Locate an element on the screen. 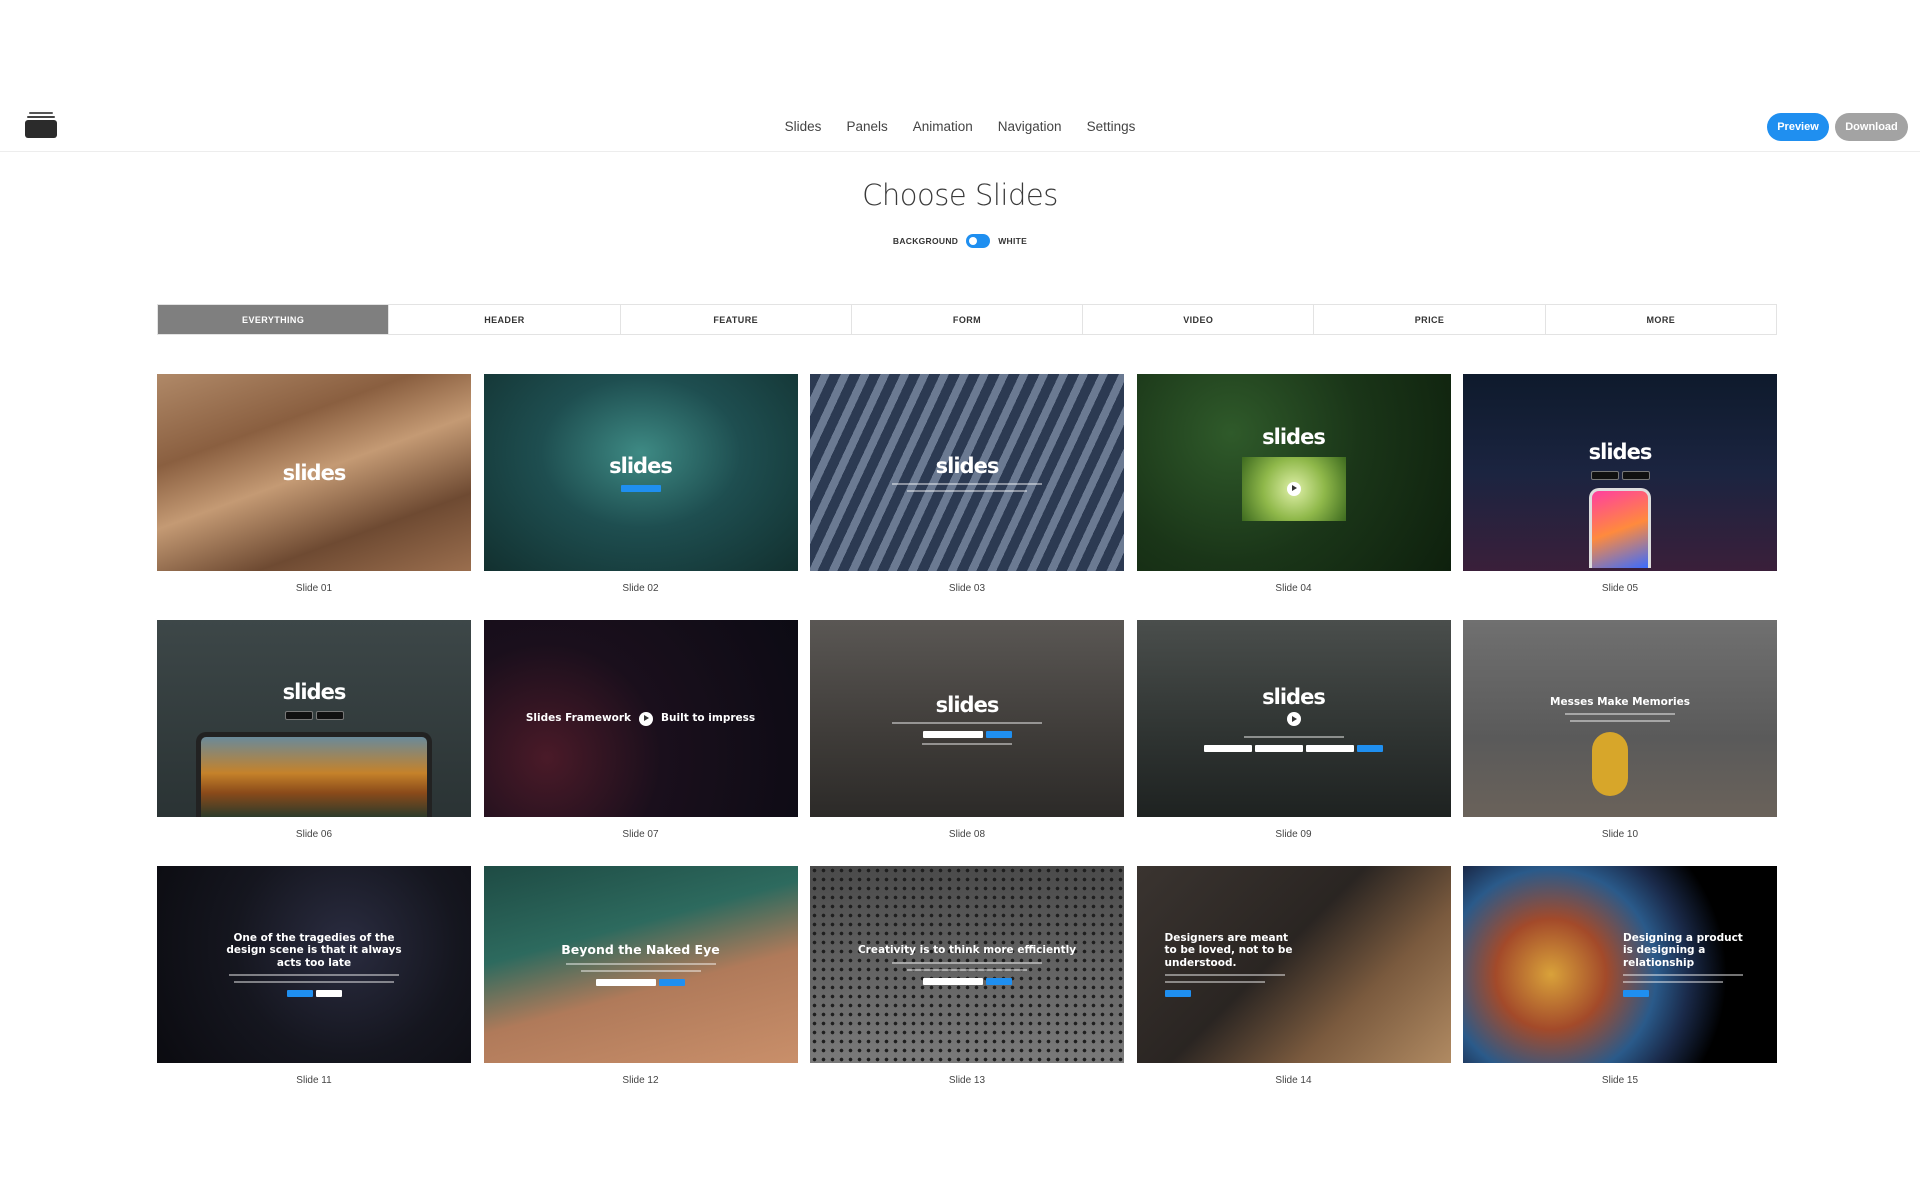 The width and height of the screenshot is (1920, 1200). tab-feature: FEATURE is located at coordinates (736, 319).